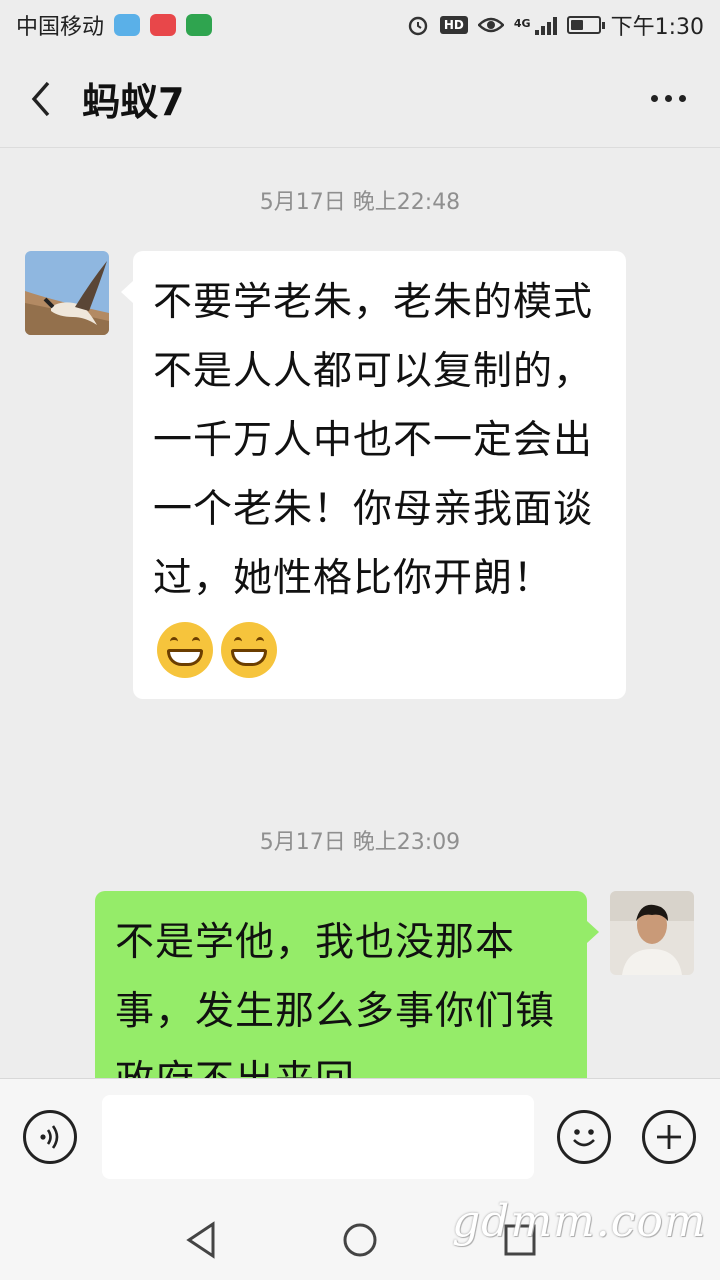  Describe the element at coordinates (360, 842) in the screenshot. I see `message-timestamp: 5月17日 晚上23:09` at that location.